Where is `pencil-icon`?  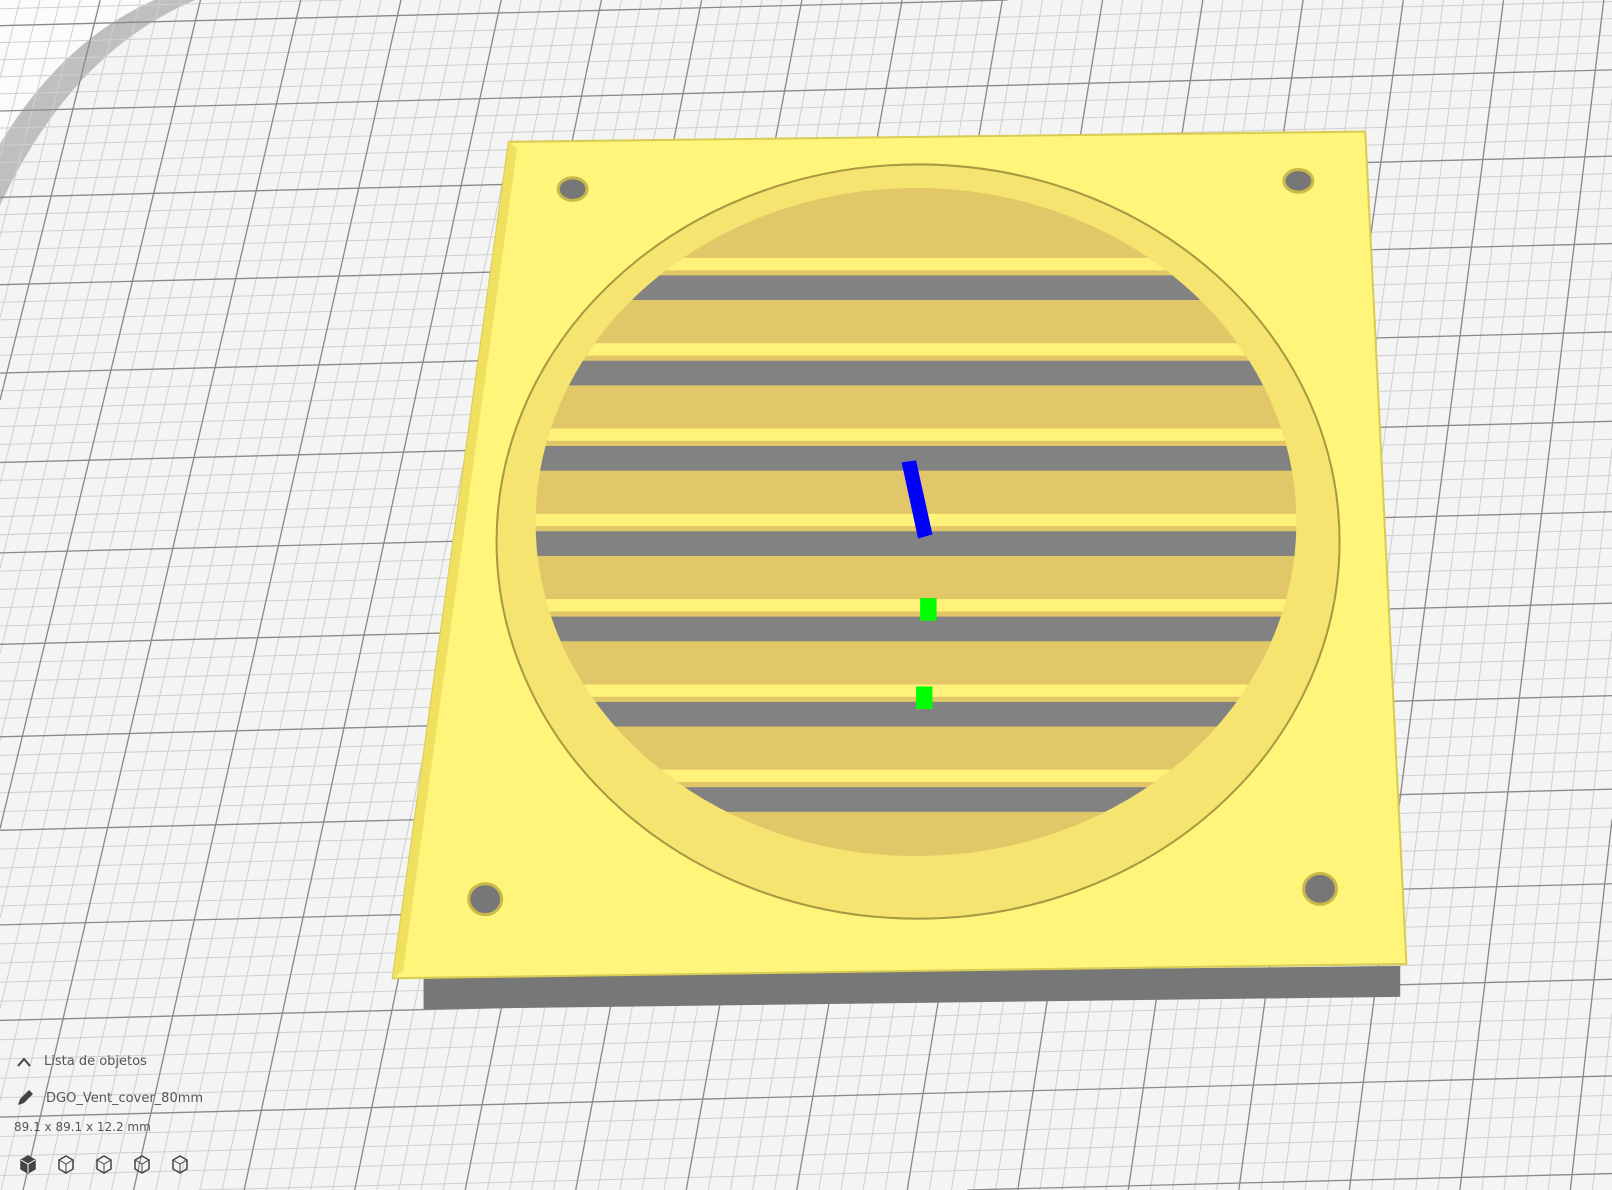 pencil-icon is located at coordinates (25, 1097).